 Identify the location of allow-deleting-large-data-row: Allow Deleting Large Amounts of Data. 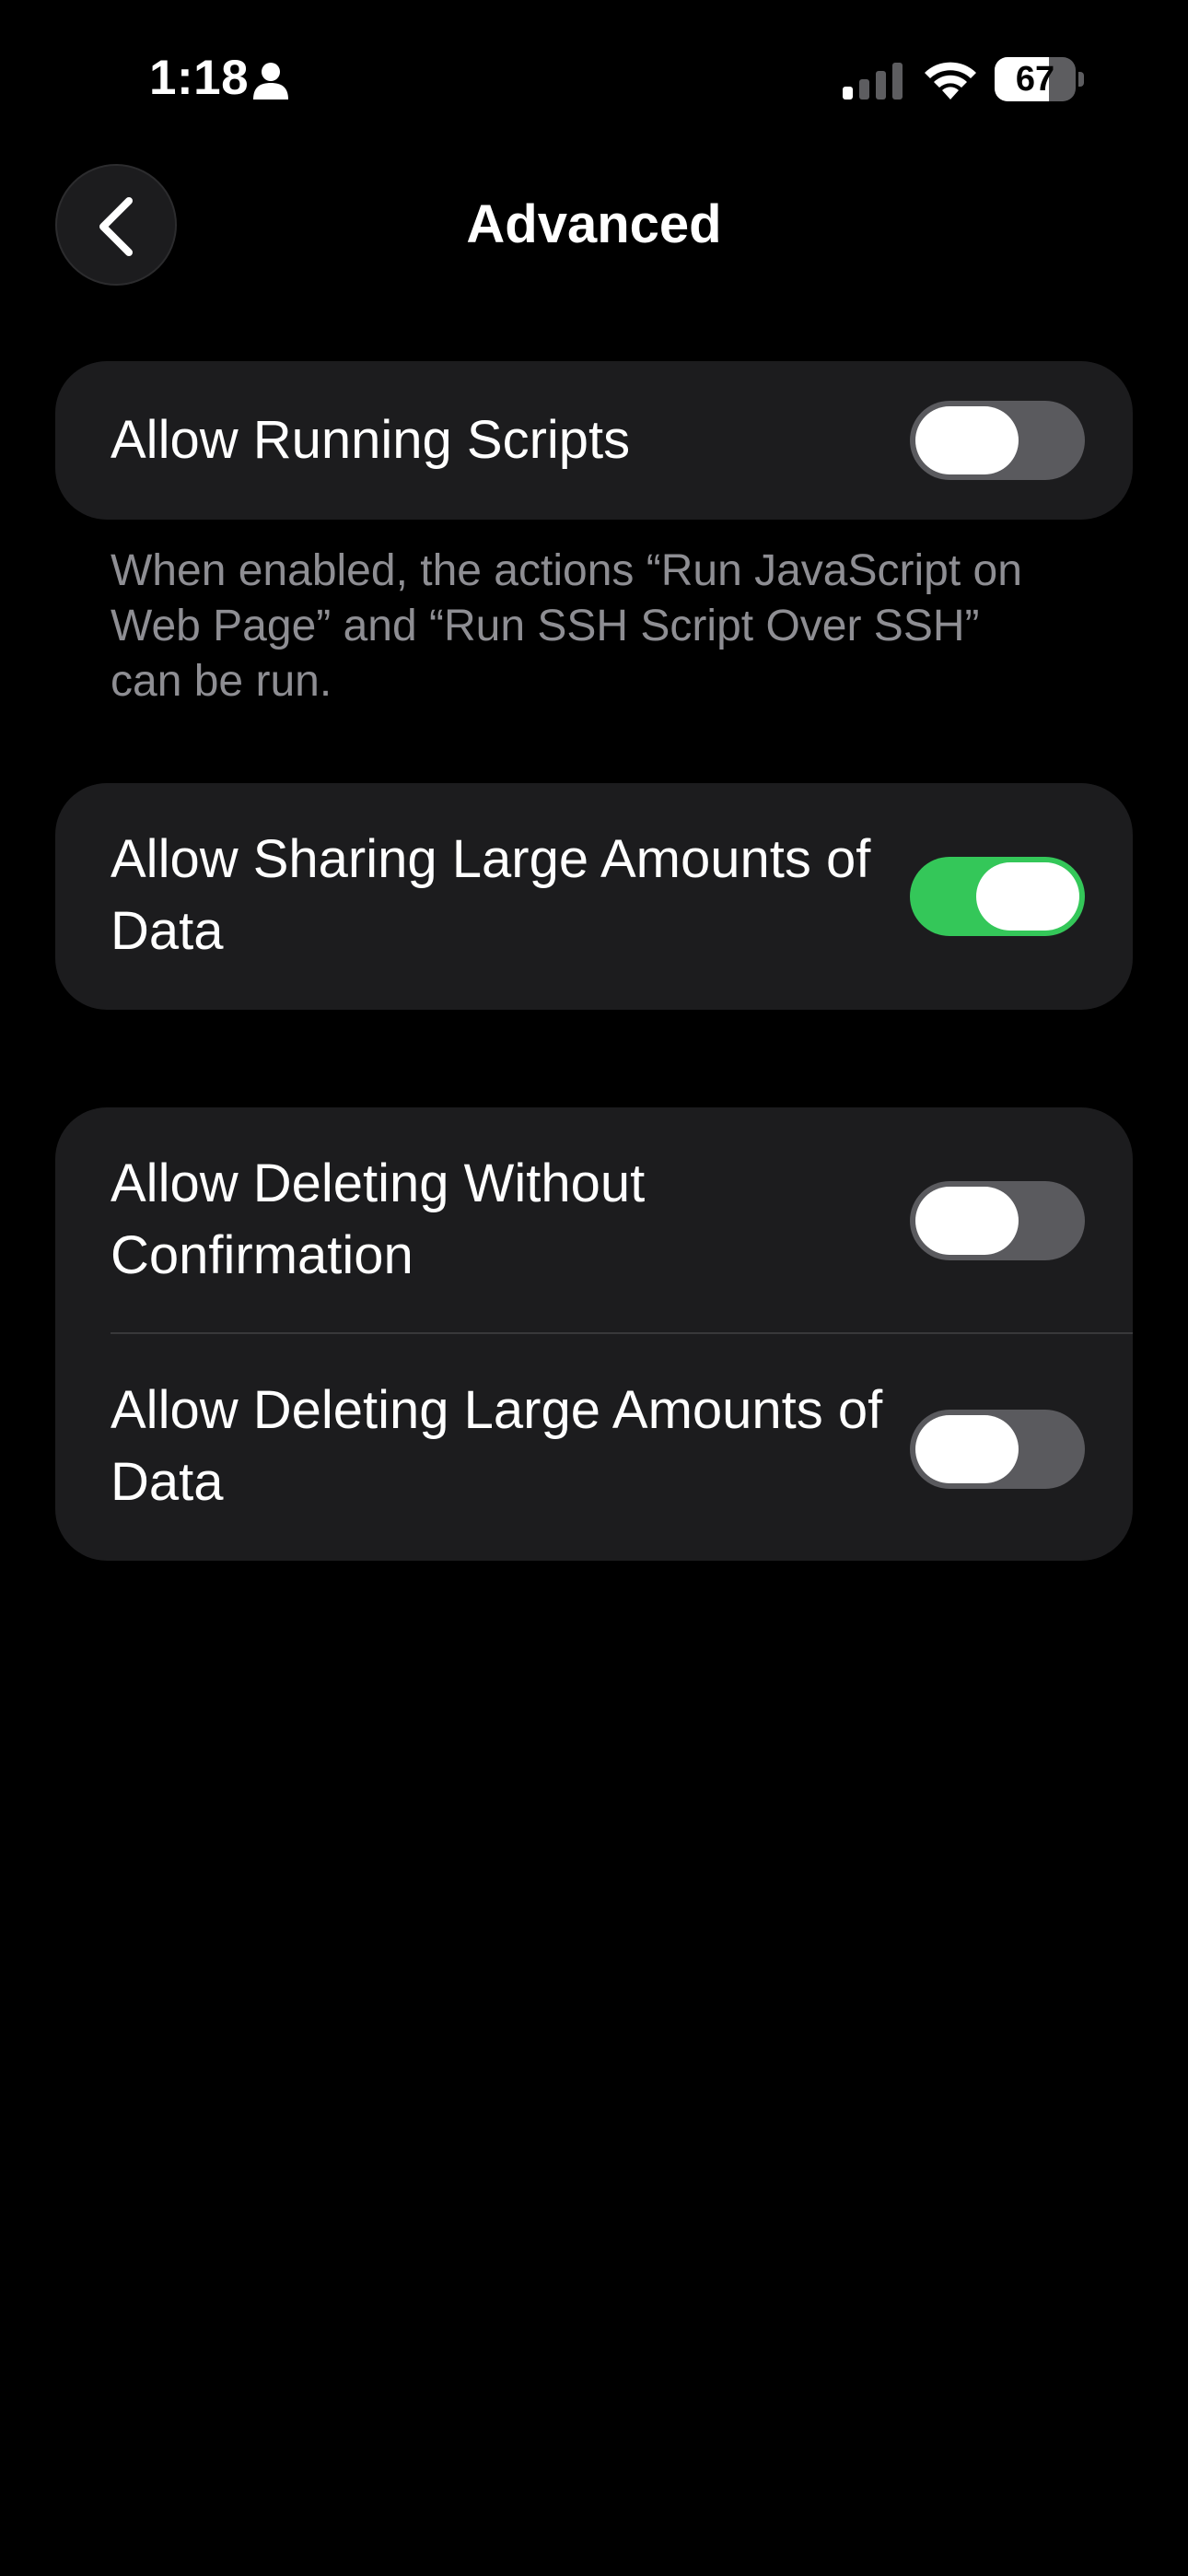
(594, 1447).